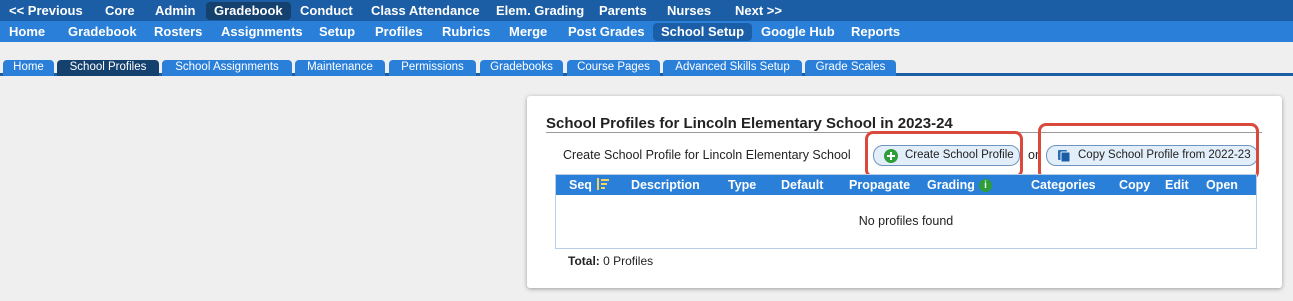  Describe the element at coordinates (1063, 185) in the screenshot. I see `col-categories: Categories` at that location.